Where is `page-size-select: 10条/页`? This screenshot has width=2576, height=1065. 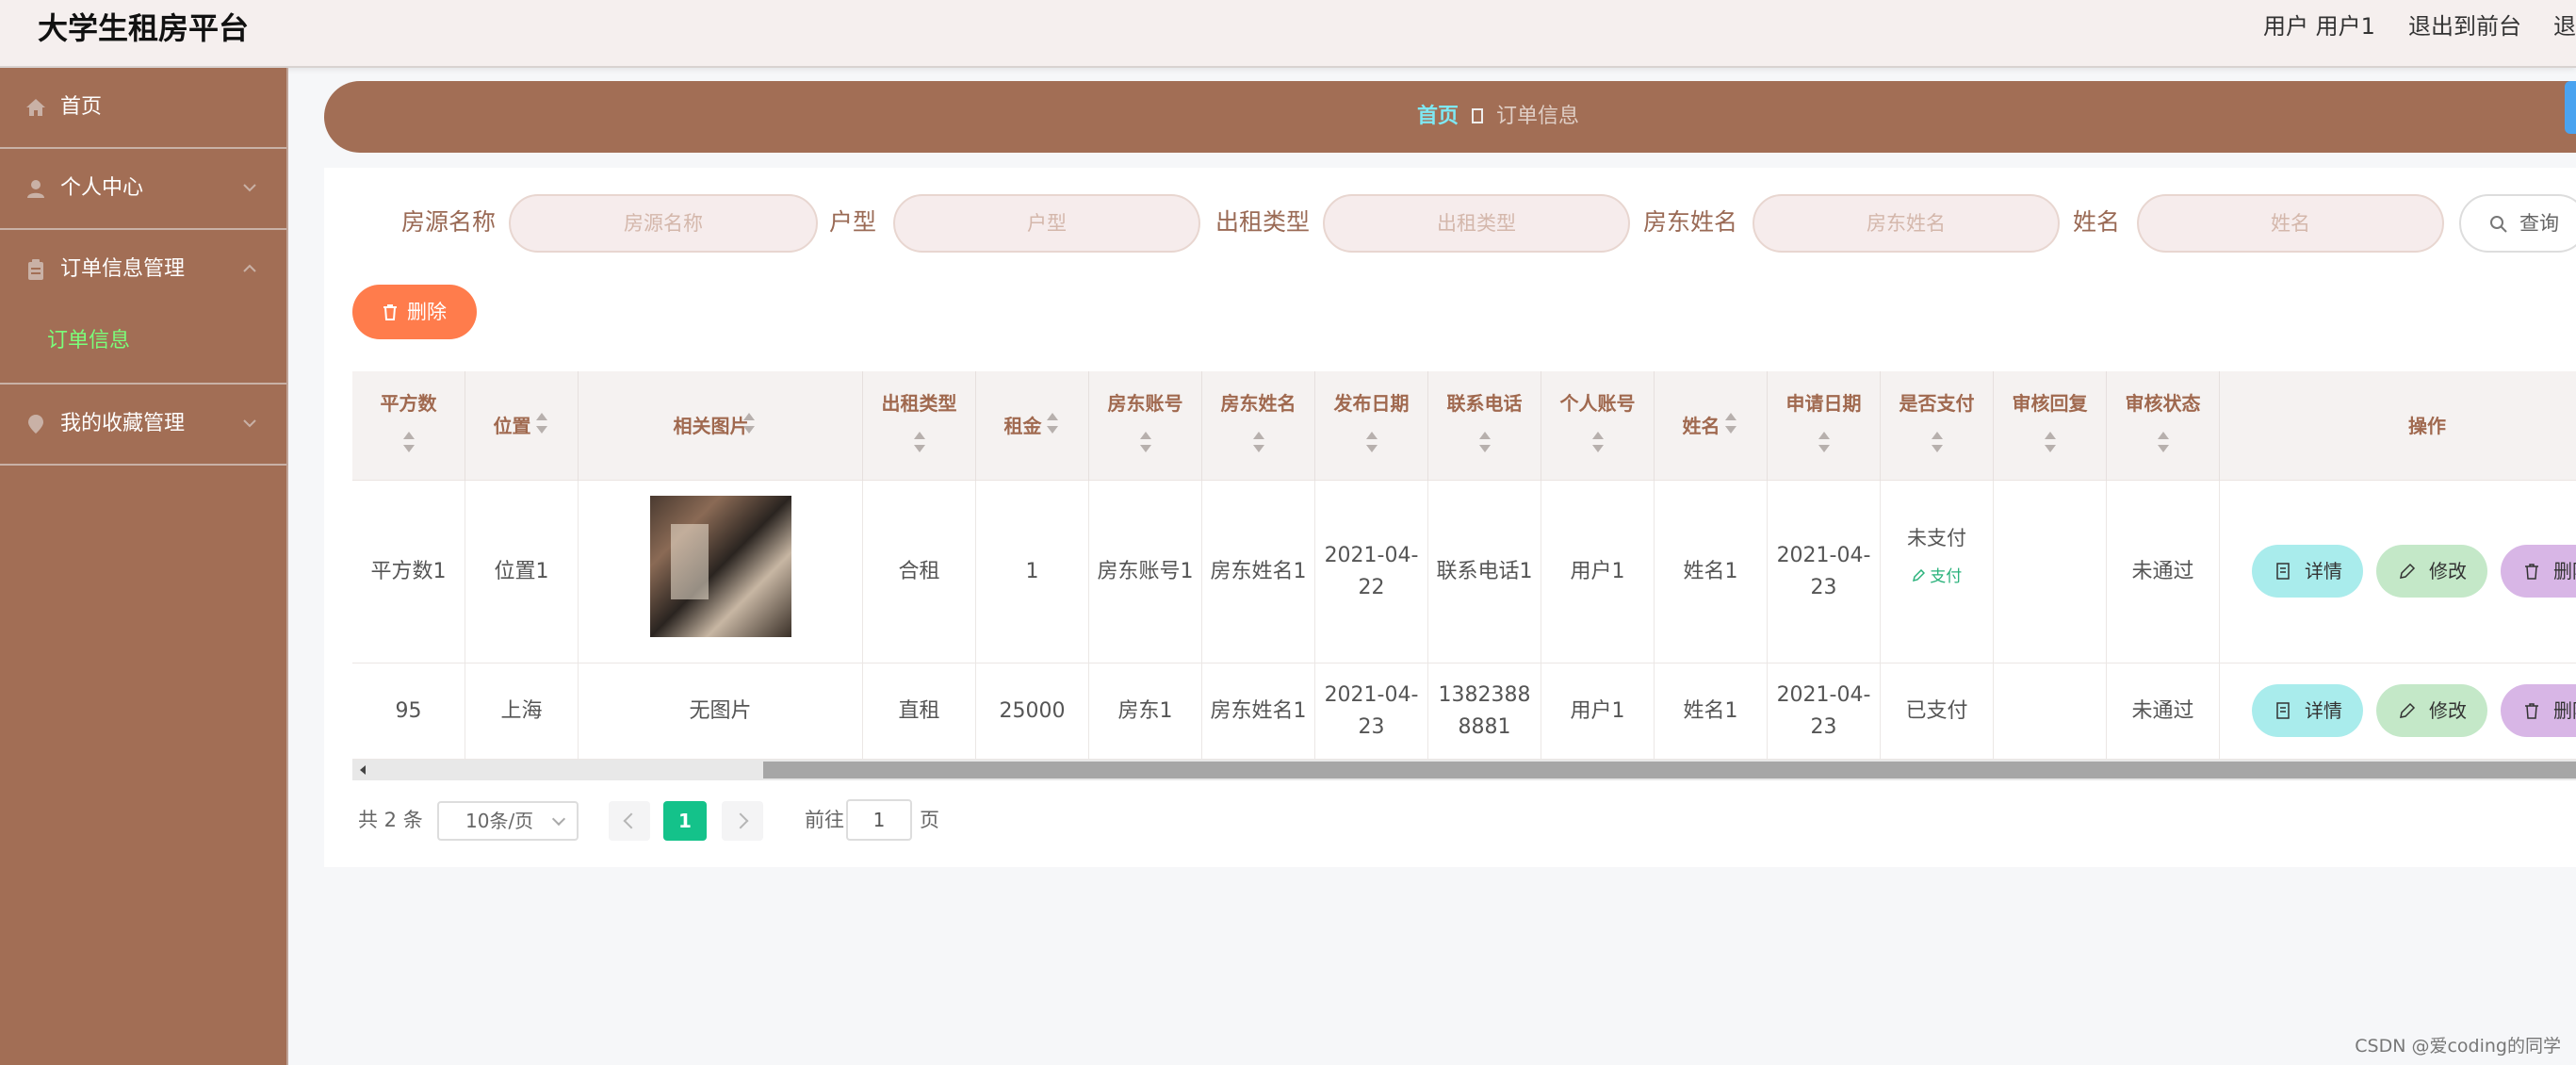
page-size-select: 10条/页 is located at coordinates (508, 821).